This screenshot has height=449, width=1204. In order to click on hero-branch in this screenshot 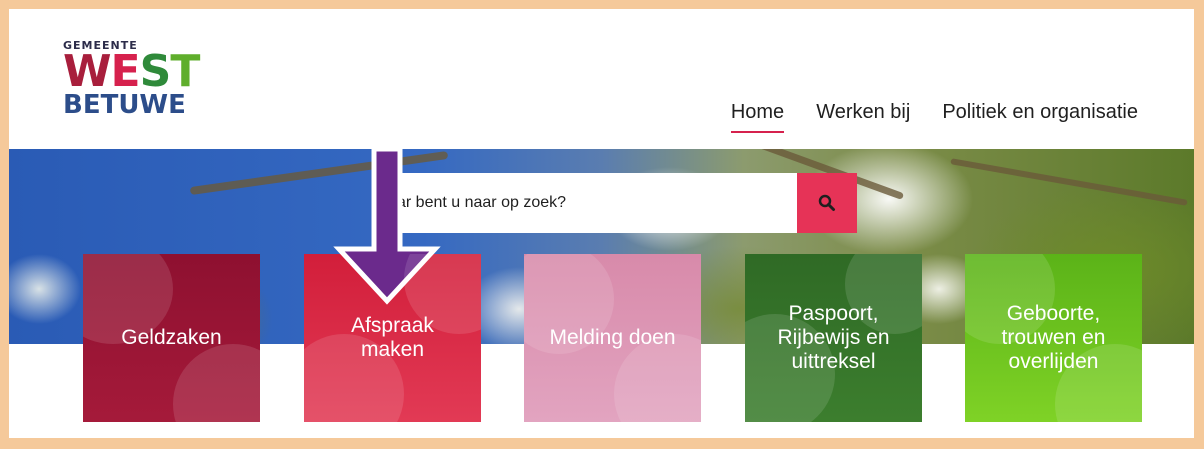, I will do `click(1069, 182)`.